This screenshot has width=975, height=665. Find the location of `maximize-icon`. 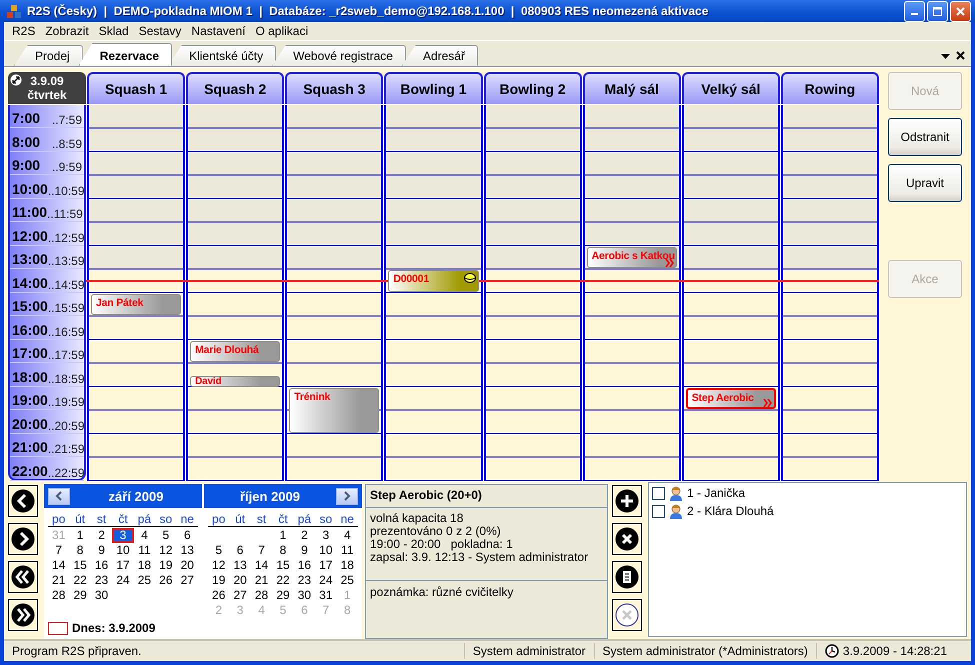

maximize-icon is located at coordinates (937, 11).